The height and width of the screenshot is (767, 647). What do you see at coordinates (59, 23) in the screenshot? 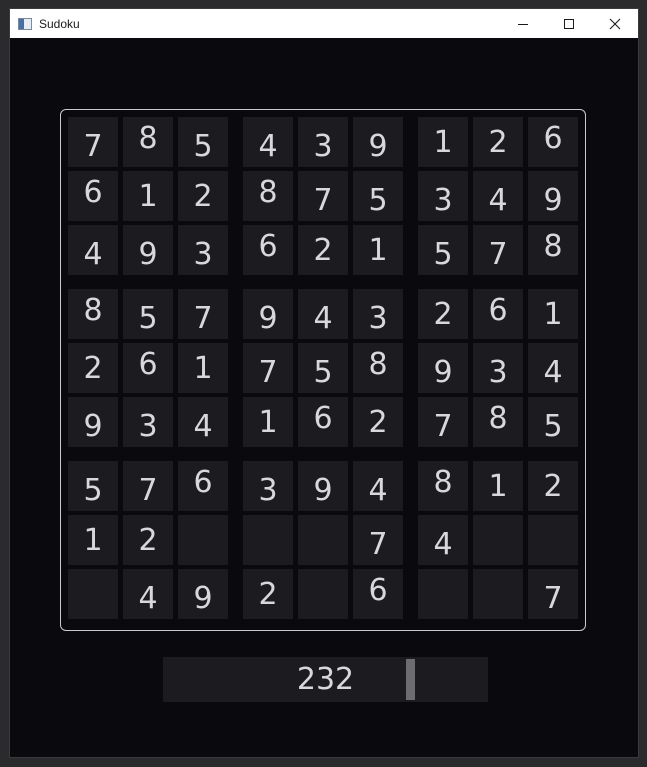
I see `window-title: Sudoku` at bounding box center [59, 23].